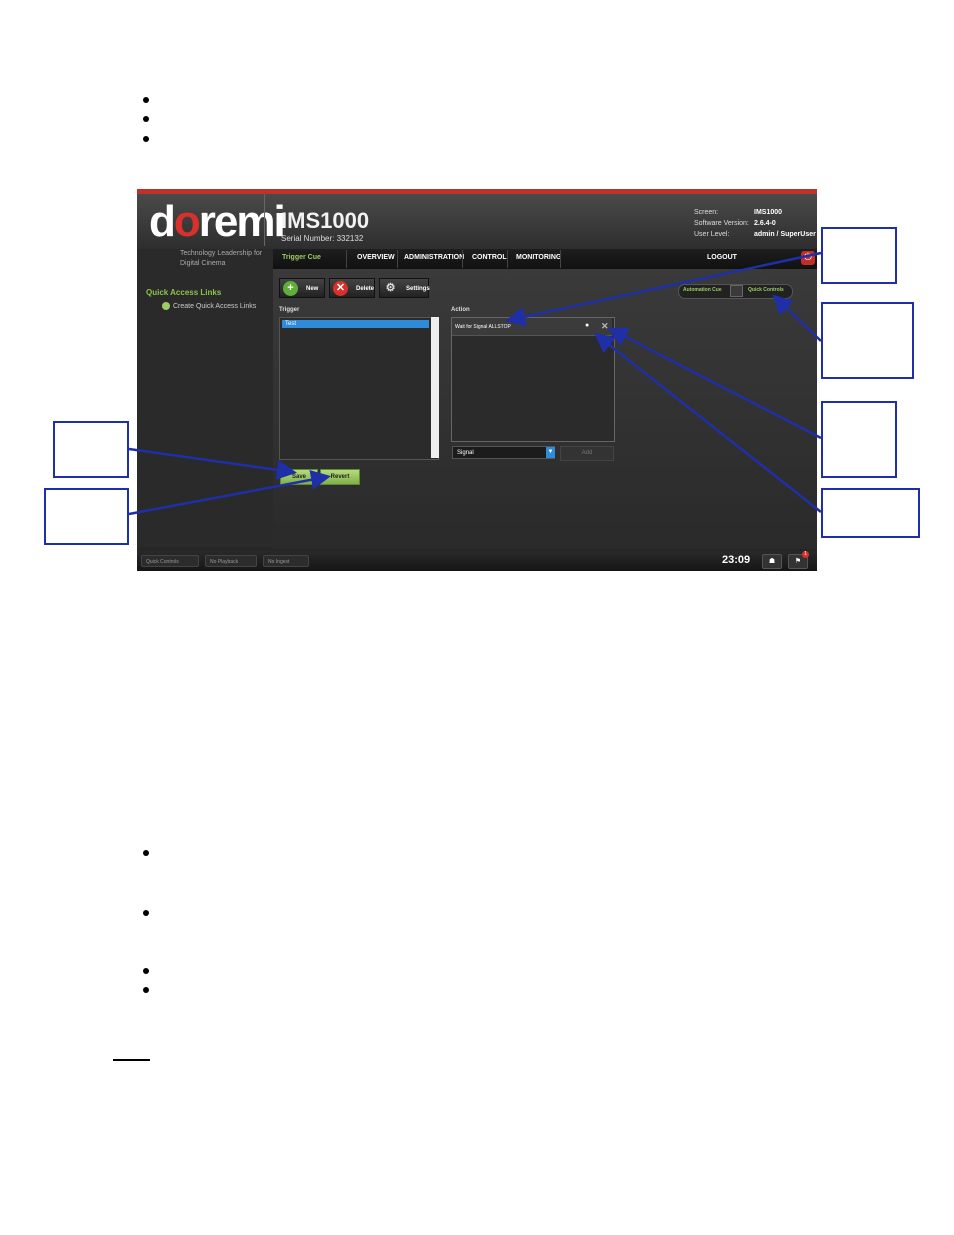  Describe the element at coordinates (131, 1060) in the screenshot. I see `note-underline` at that location.